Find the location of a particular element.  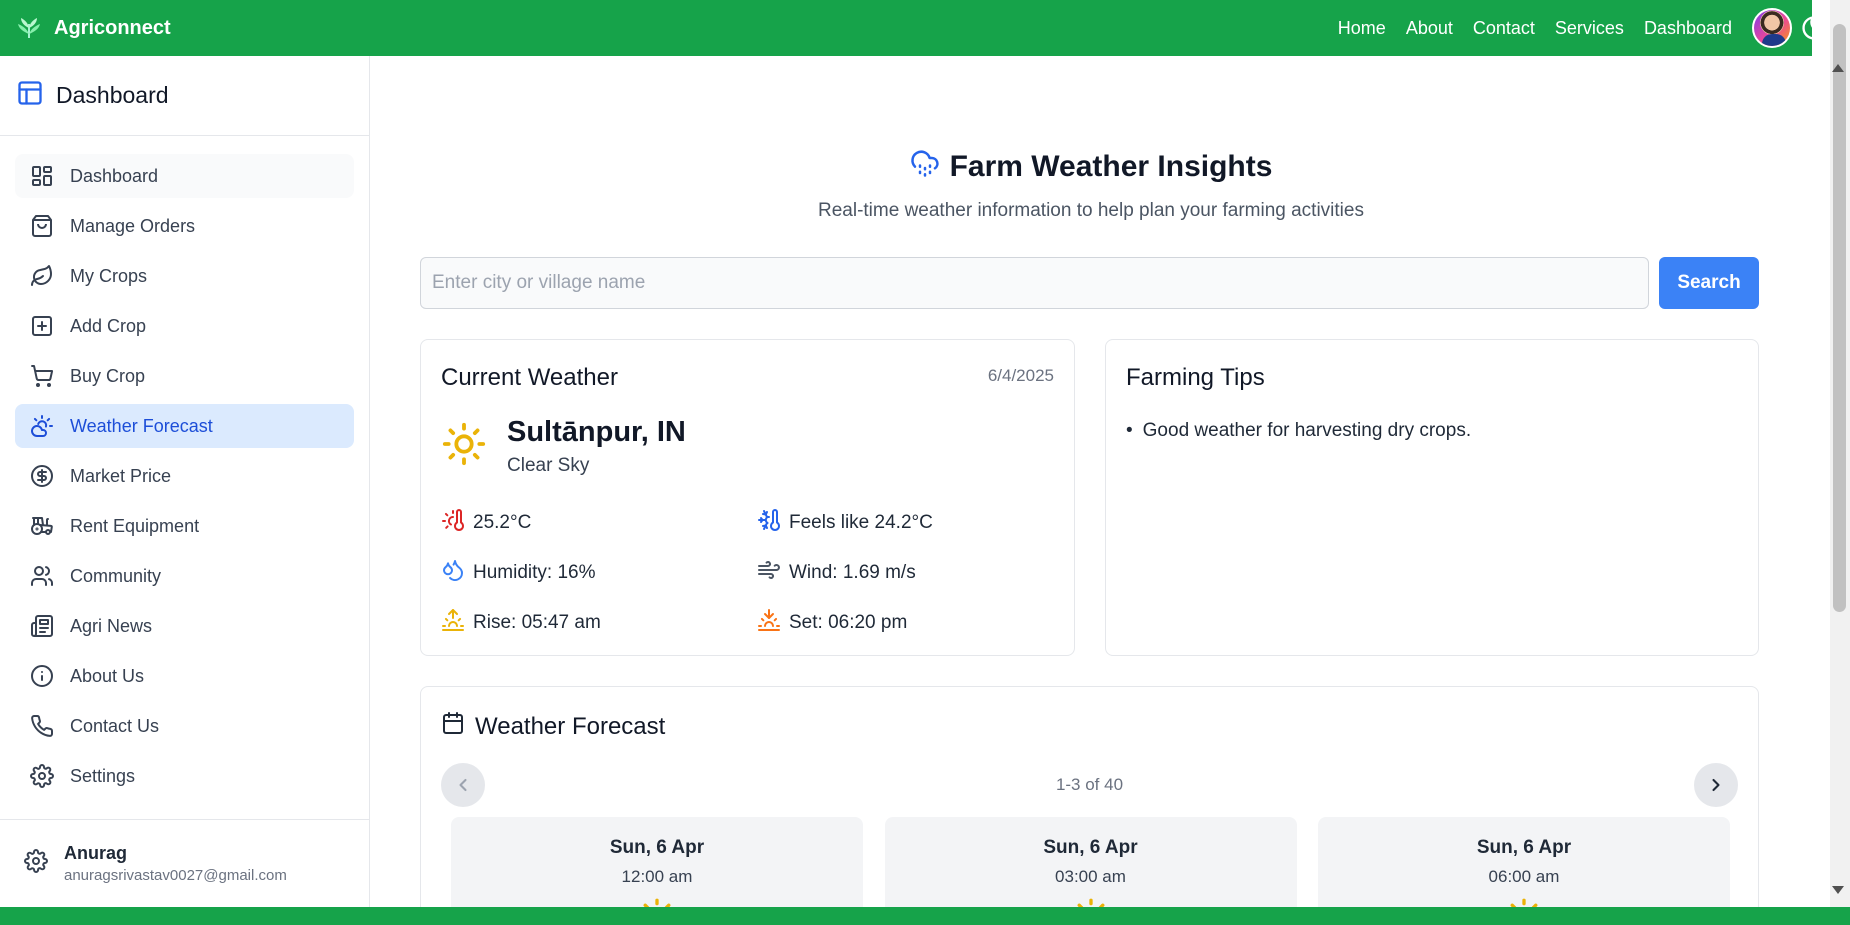

sidebar-item-label: Community is located at coordinates (116, 575).